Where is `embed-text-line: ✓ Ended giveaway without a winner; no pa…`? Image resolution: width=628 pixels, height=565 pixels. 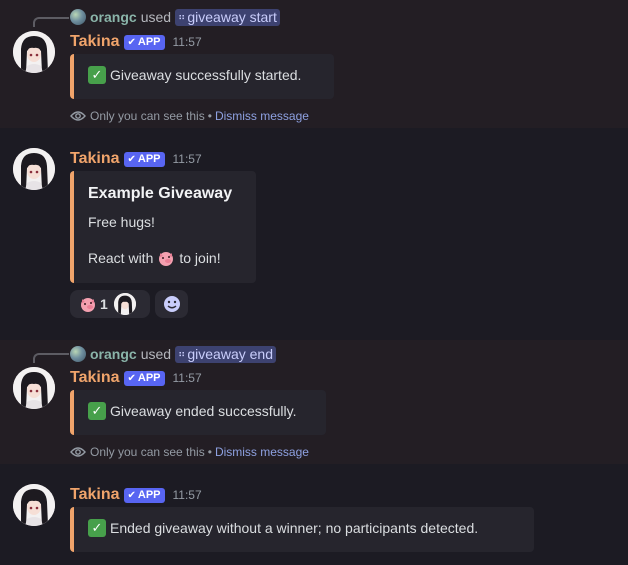 embed-text-line: ✓ Ended giveaway without a winner; no pa… is located at coordinates (283, 528).